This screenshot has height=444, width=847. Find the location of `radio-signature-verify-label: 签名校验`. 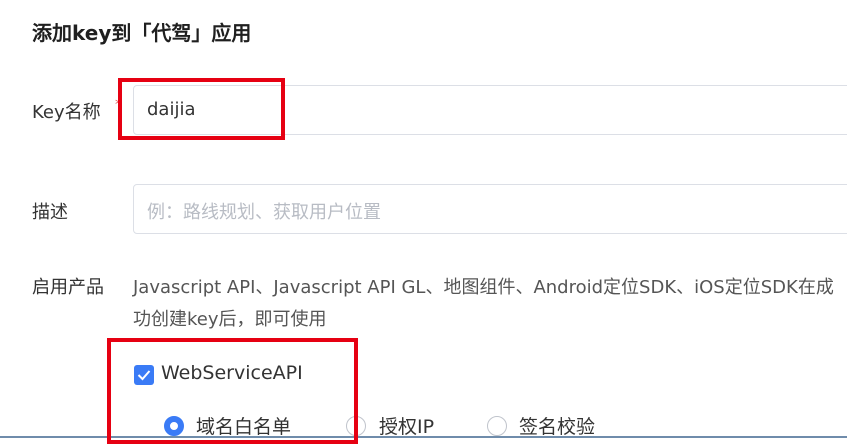

radio-signature-verify-label: 签名校验 is located at coordinates (557, 425).